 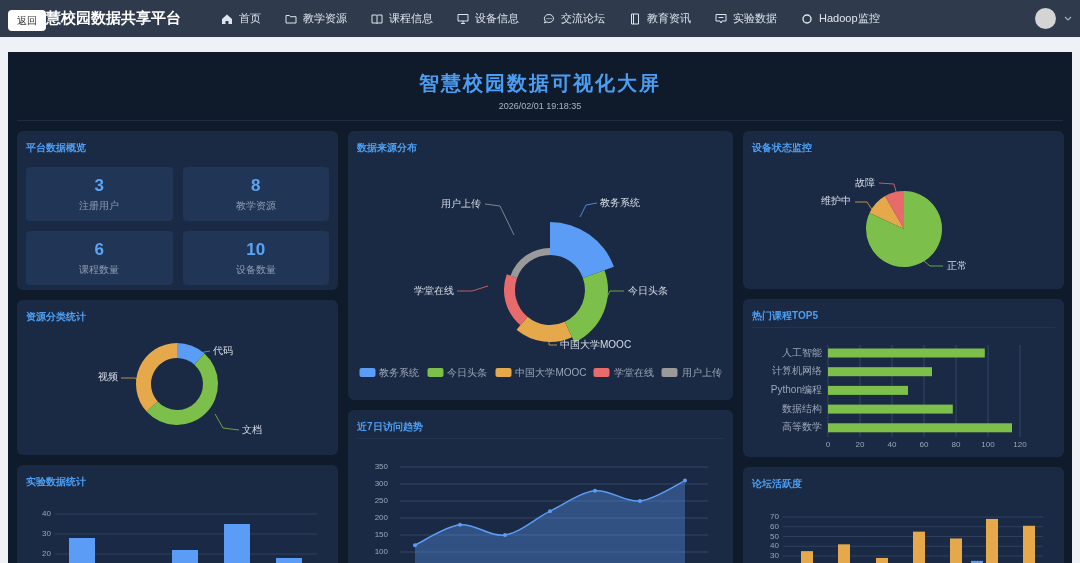 What do you see at coordinates (99, 249) in the screenshot?
I see `stat-value: 6` at bounding box center [99, 249].